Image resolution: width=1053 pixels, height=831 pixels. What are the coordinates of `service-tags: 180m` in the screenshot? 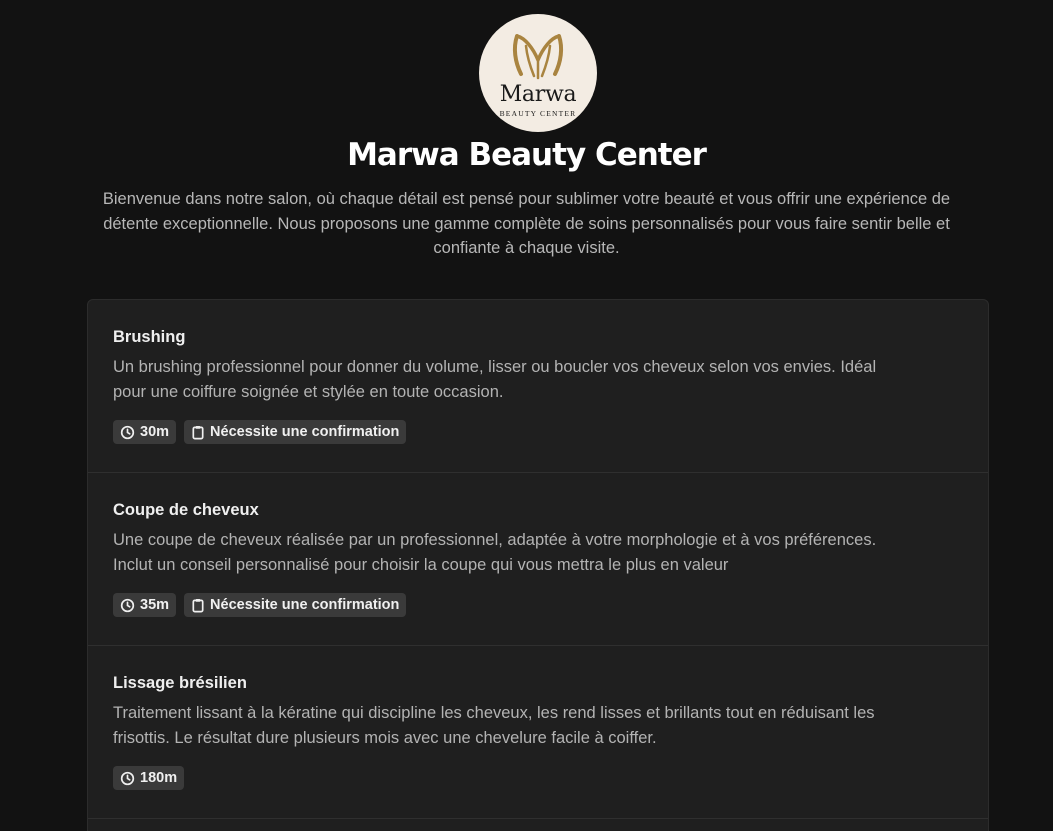 It's located at (149, 778).